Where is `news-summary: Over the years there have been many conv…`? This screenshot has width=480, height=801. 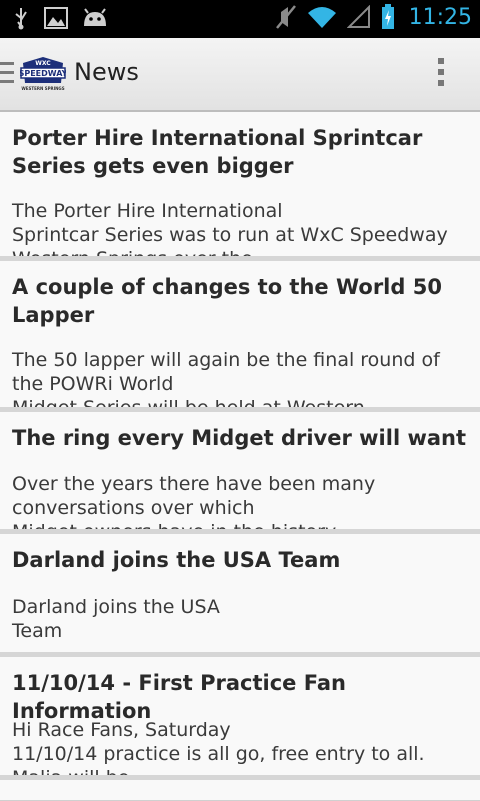 news-summary: Over the years there have been many conv… is located at coordinates (194, 501).